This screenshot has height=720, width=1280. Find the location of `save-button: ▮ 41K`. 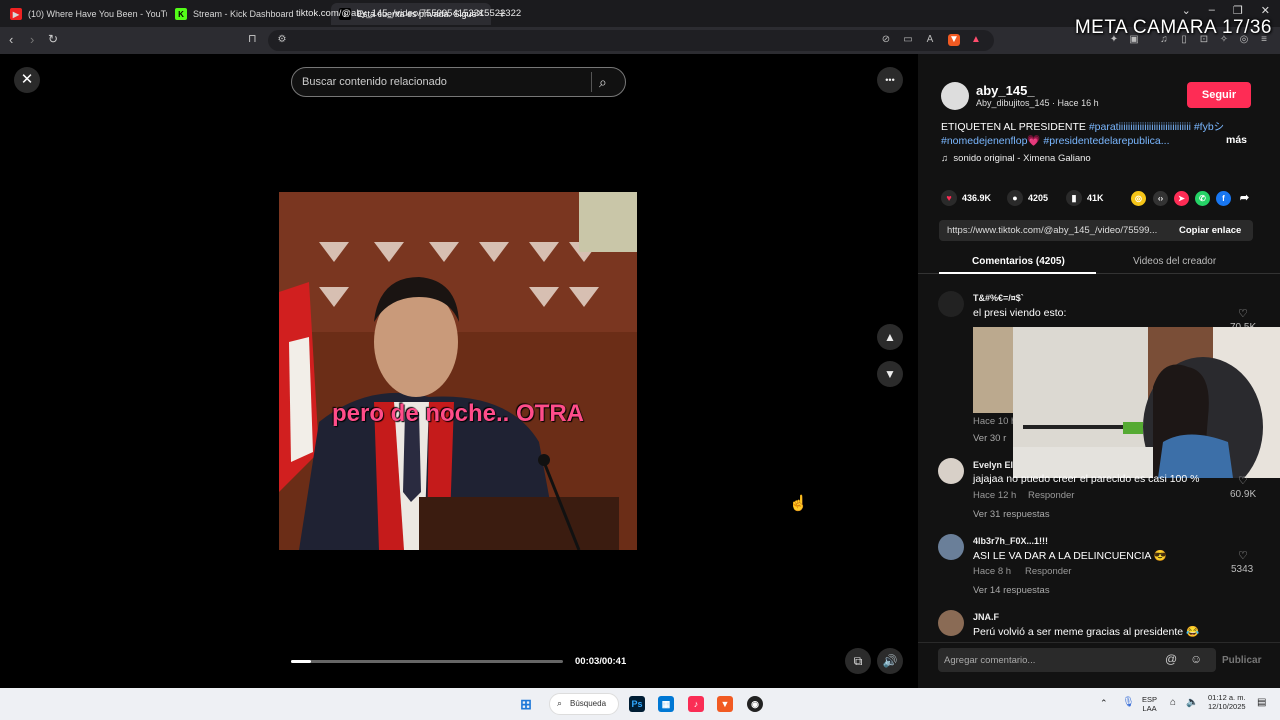

save-button: ▮ 41K is located at coordinates (1085, 198).